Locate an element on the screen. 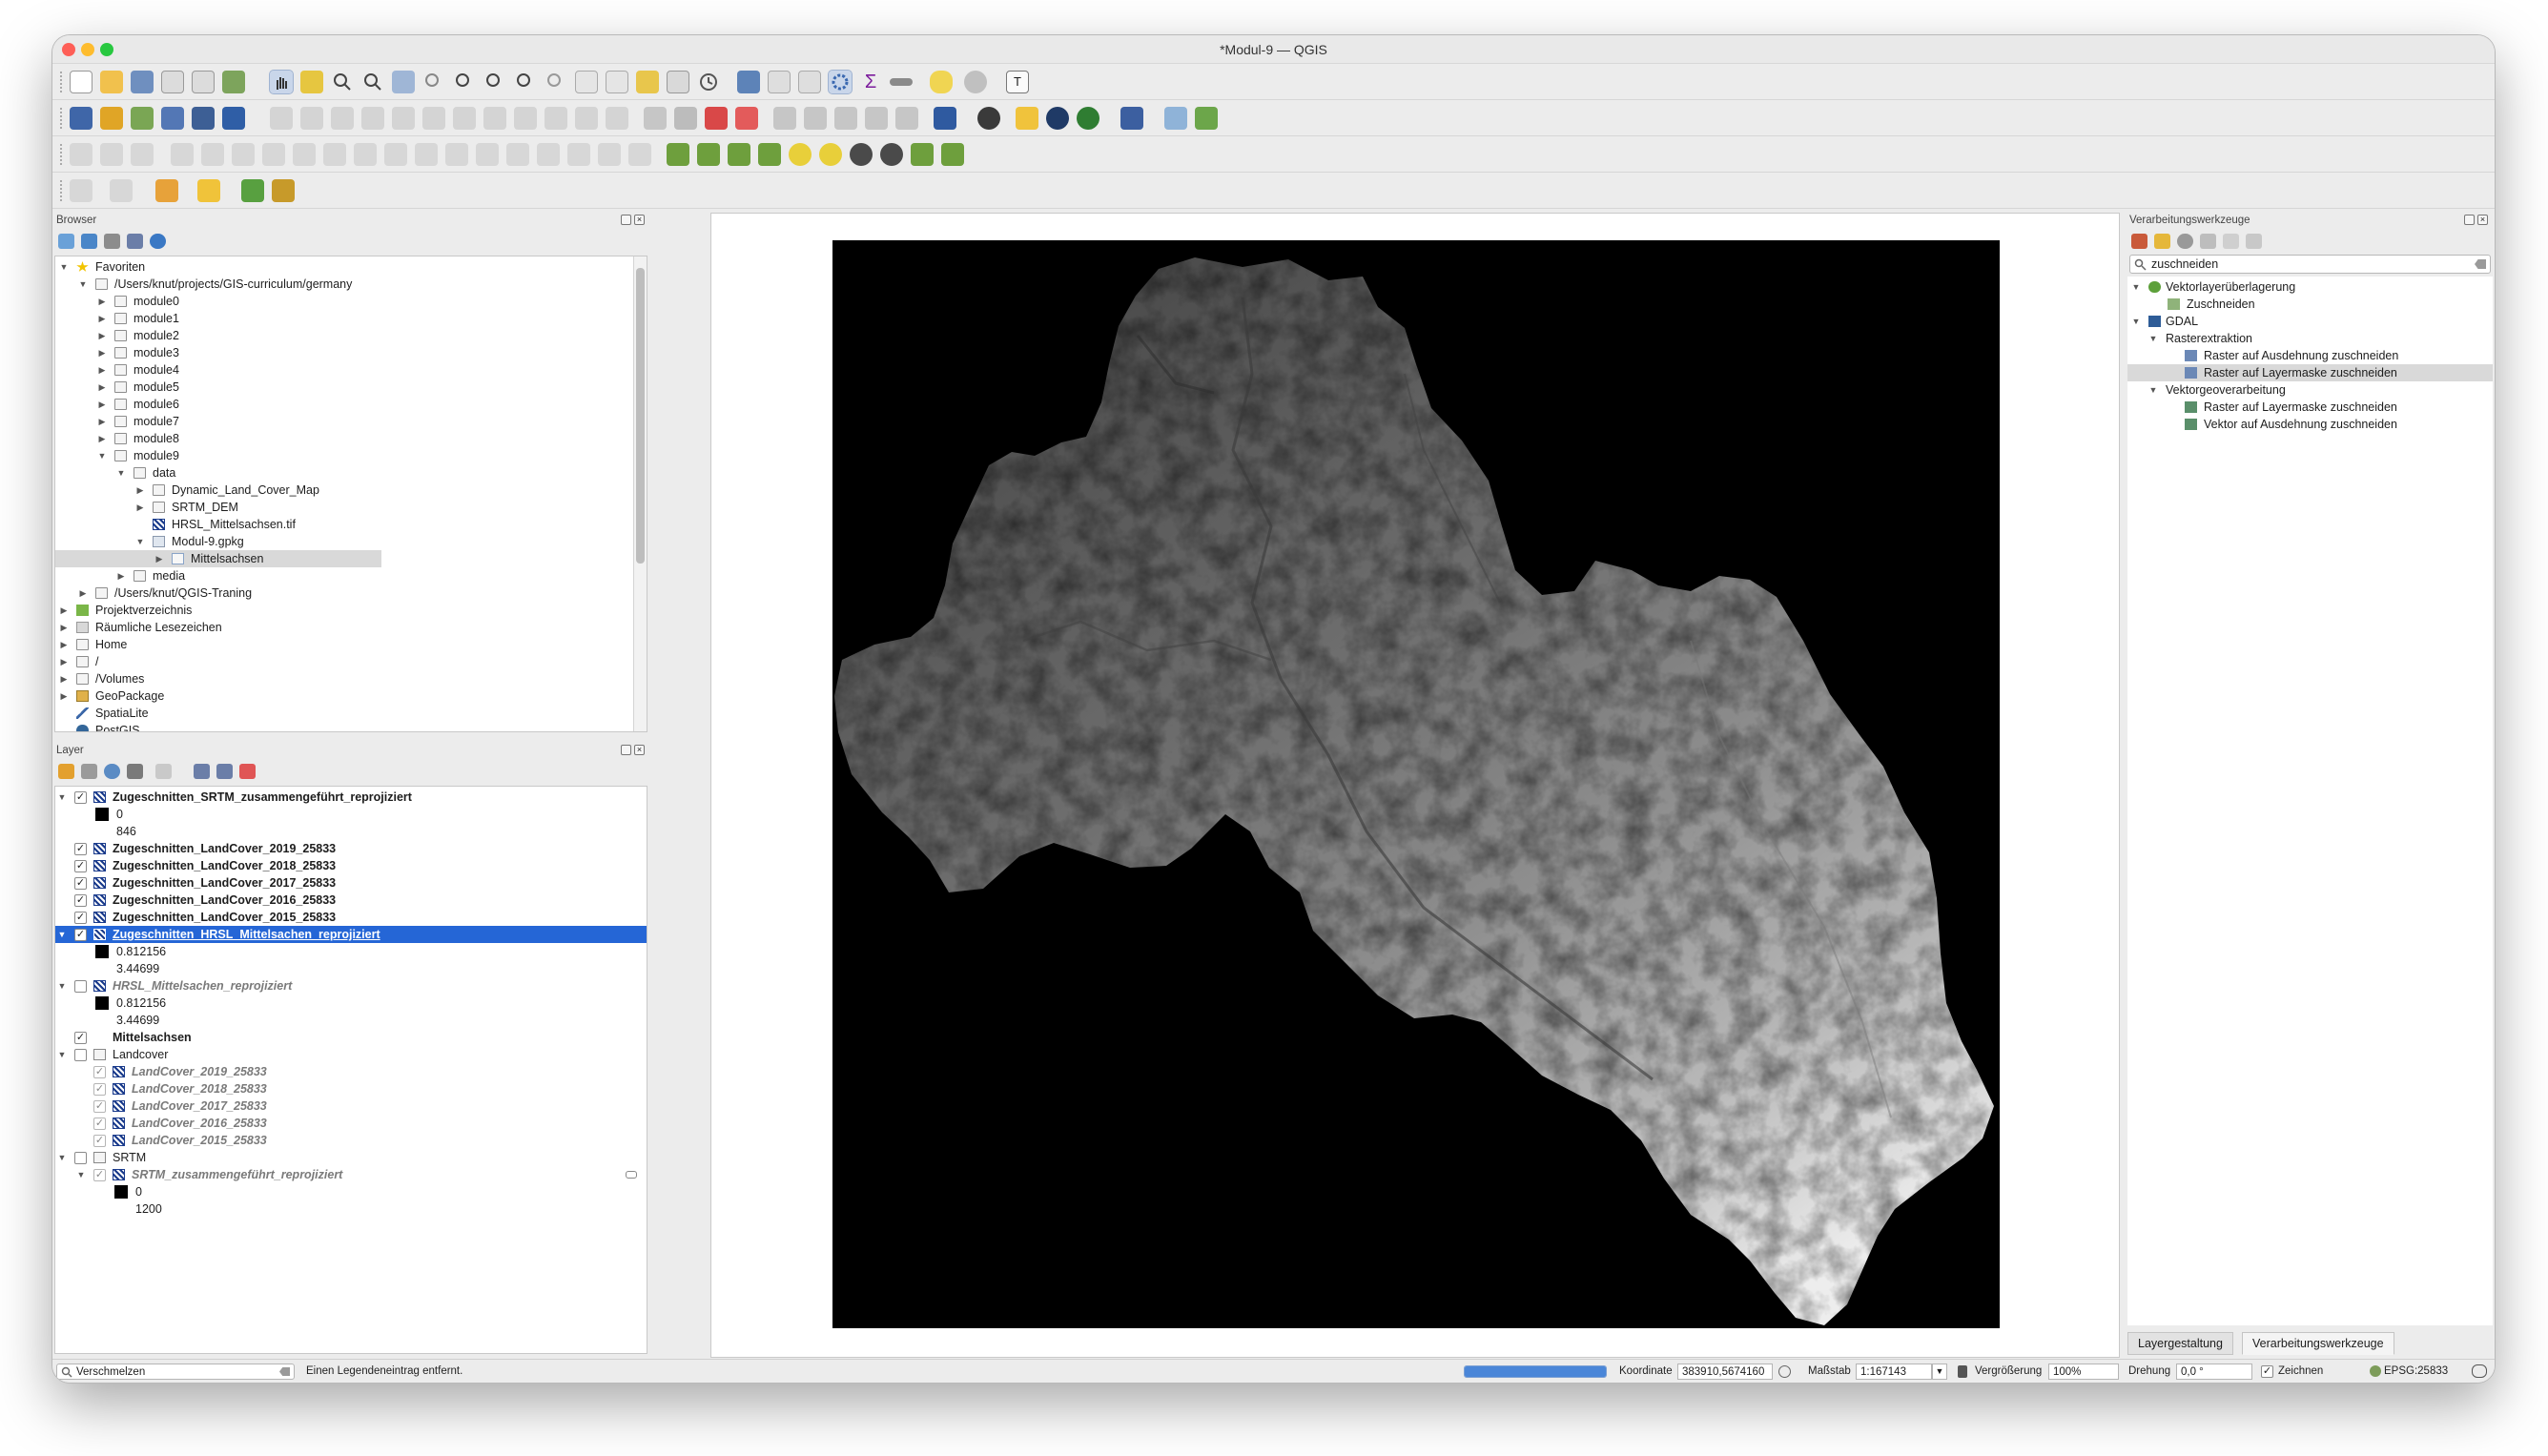 The width and height of the screenshot is (2548, 1456). clear-search-icon is located at coordinates (2480, 264).